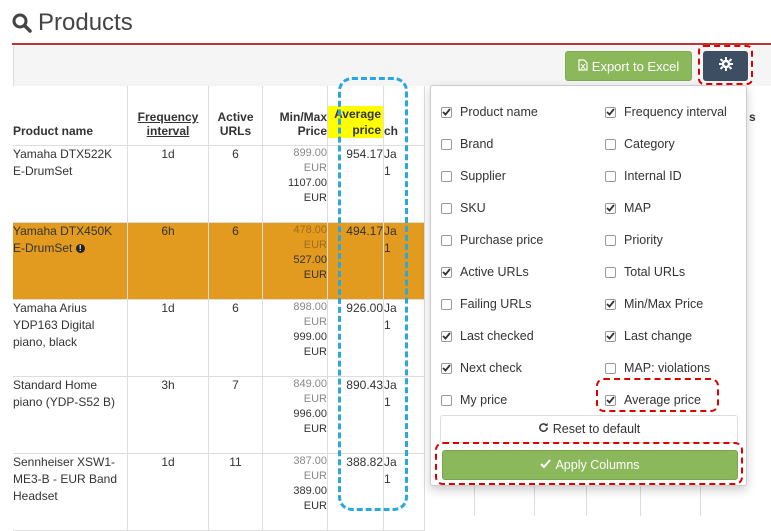  Describe the element at coordinates (235, 116) in the screenshot. I see `header-active-urls: Active URLs` at that location.